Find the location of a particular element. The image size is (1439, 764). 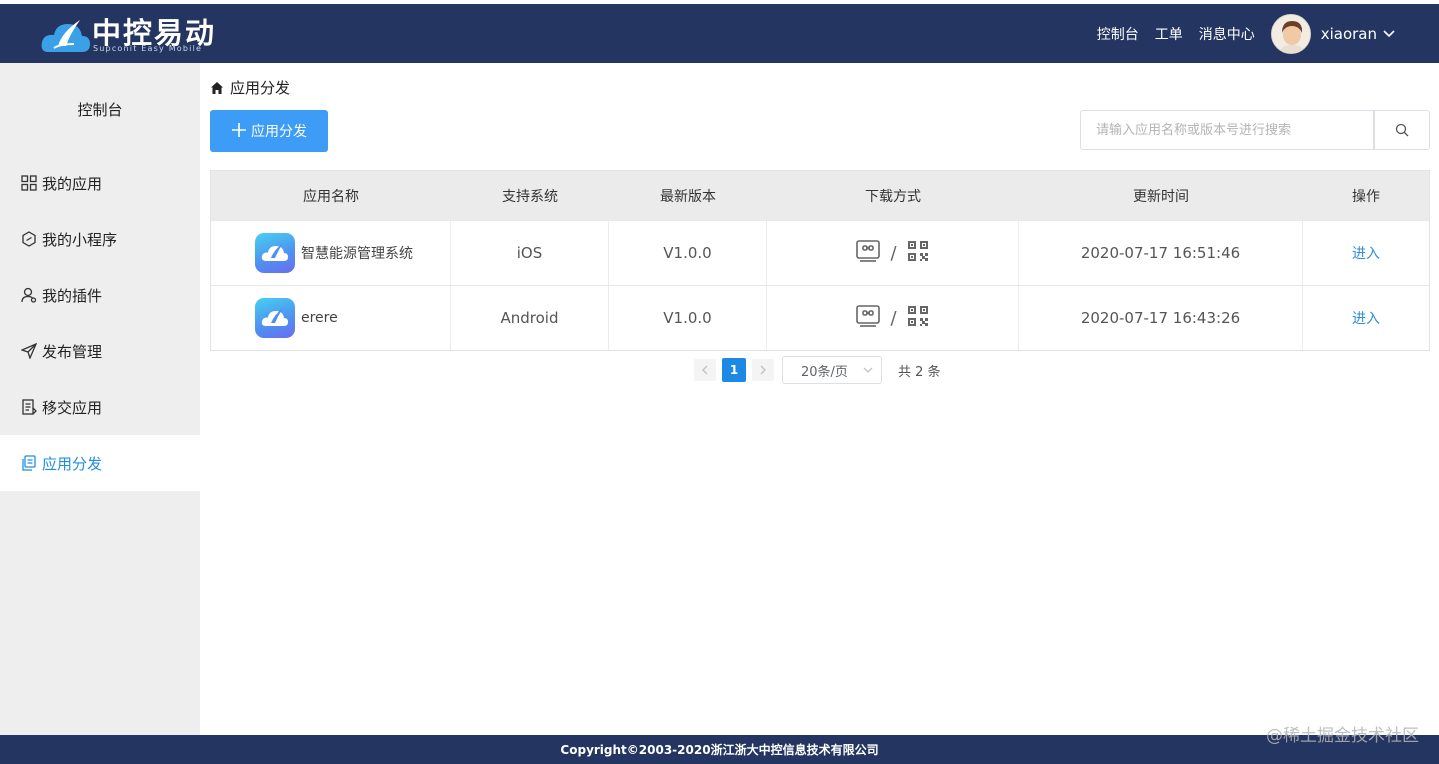

prev-page-button is located at coordinates (705, 370).